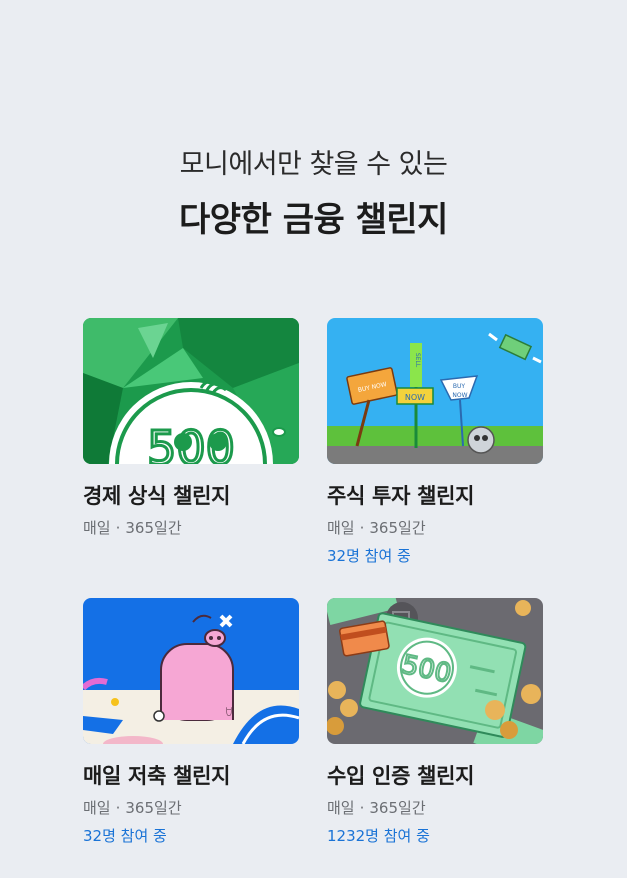 The width and height of the screenshot is (627, 878). Describe the element at coordinates (191, 391) in the screenshot. I see `economy-thumbnail: 500` at that location.